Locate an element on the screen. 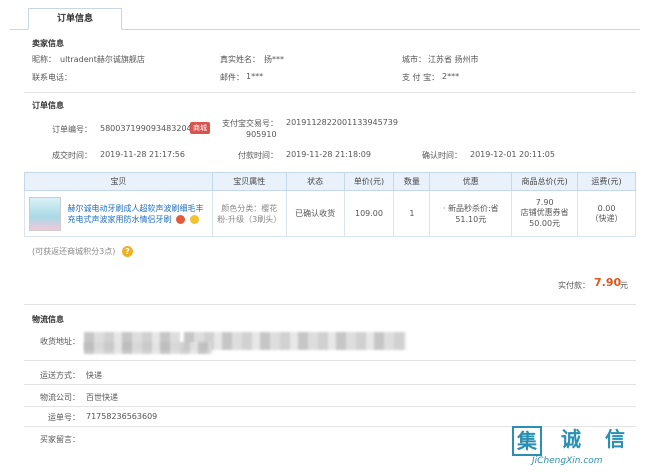 The height and width of the screenshot is (472, 650). order-no: 580037199093483204 is located at coordinates (146, 128).